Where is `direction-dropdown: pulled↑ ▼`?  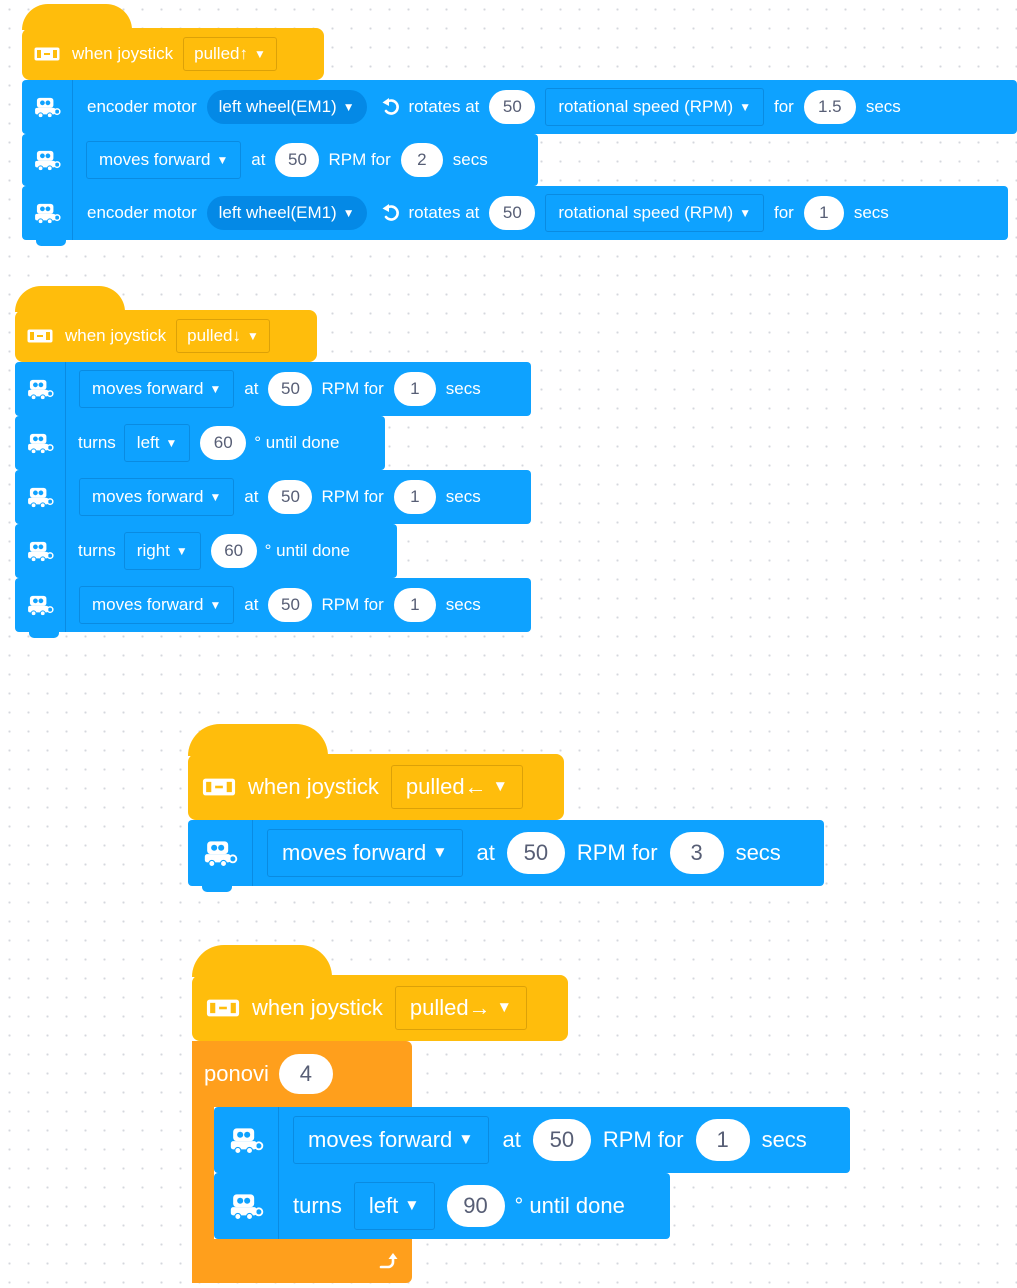
direction-dropdown: pulled↑ ▼ is located at coordinates (230, 54).